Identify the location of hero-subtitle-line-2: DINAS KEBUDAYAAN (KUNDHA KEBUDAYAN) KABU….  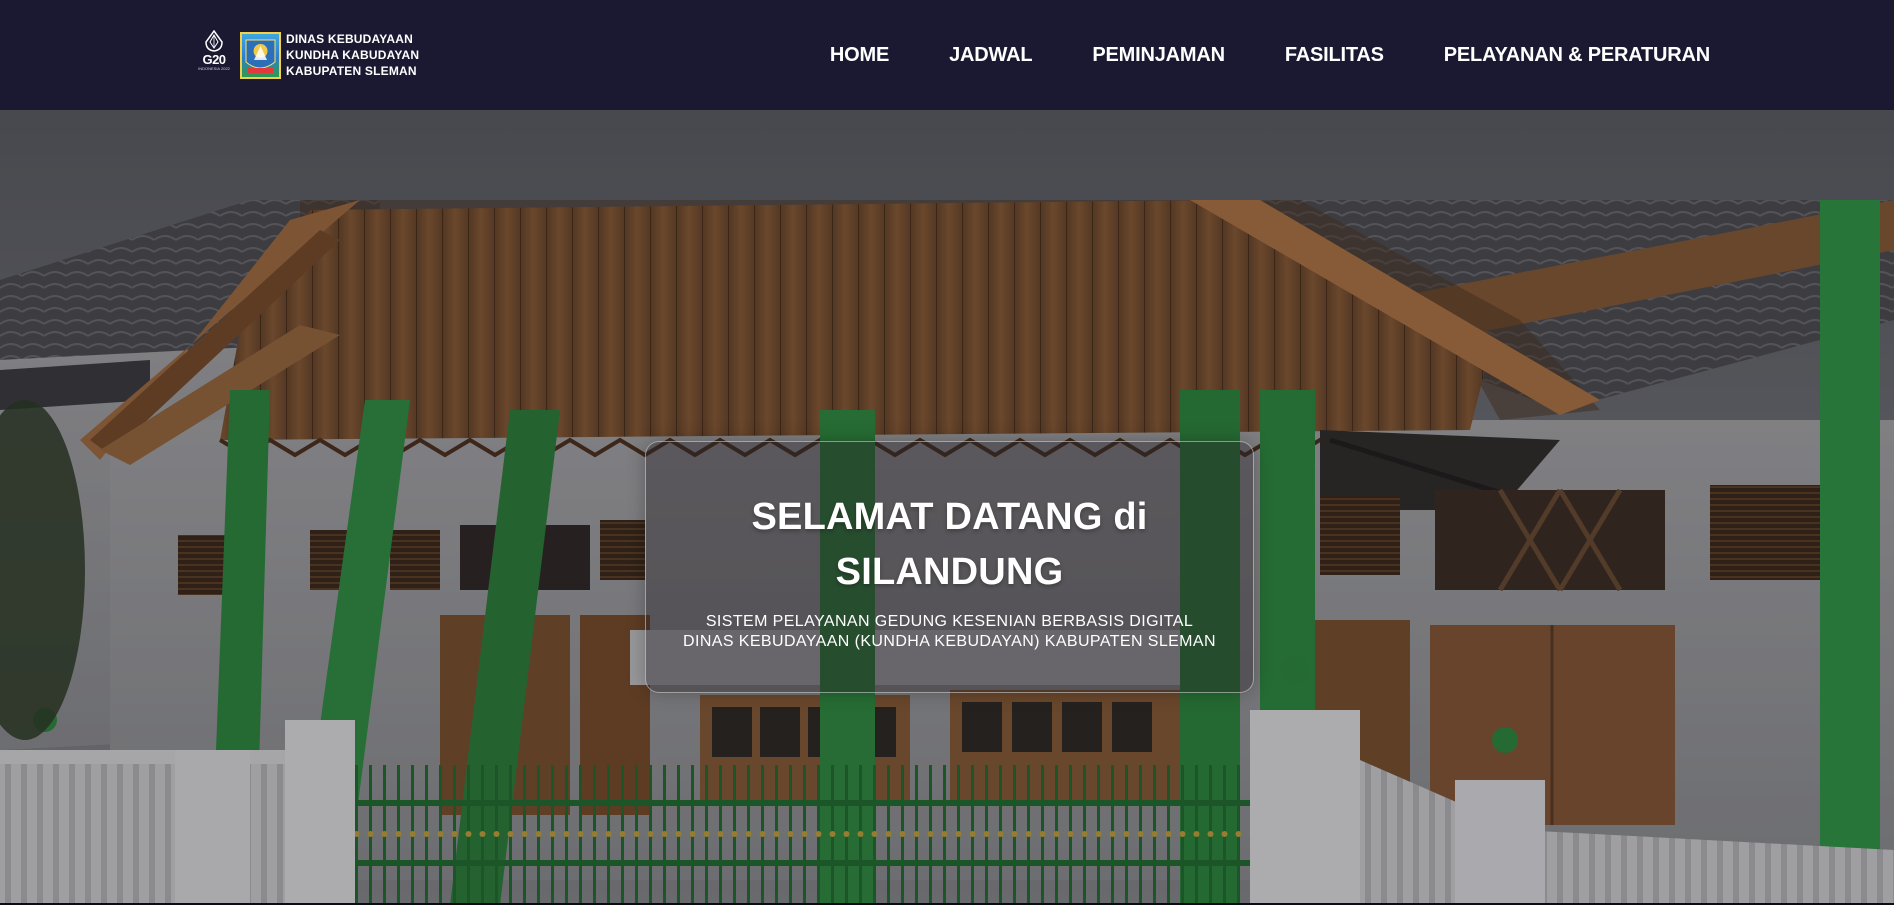
(949, 641).